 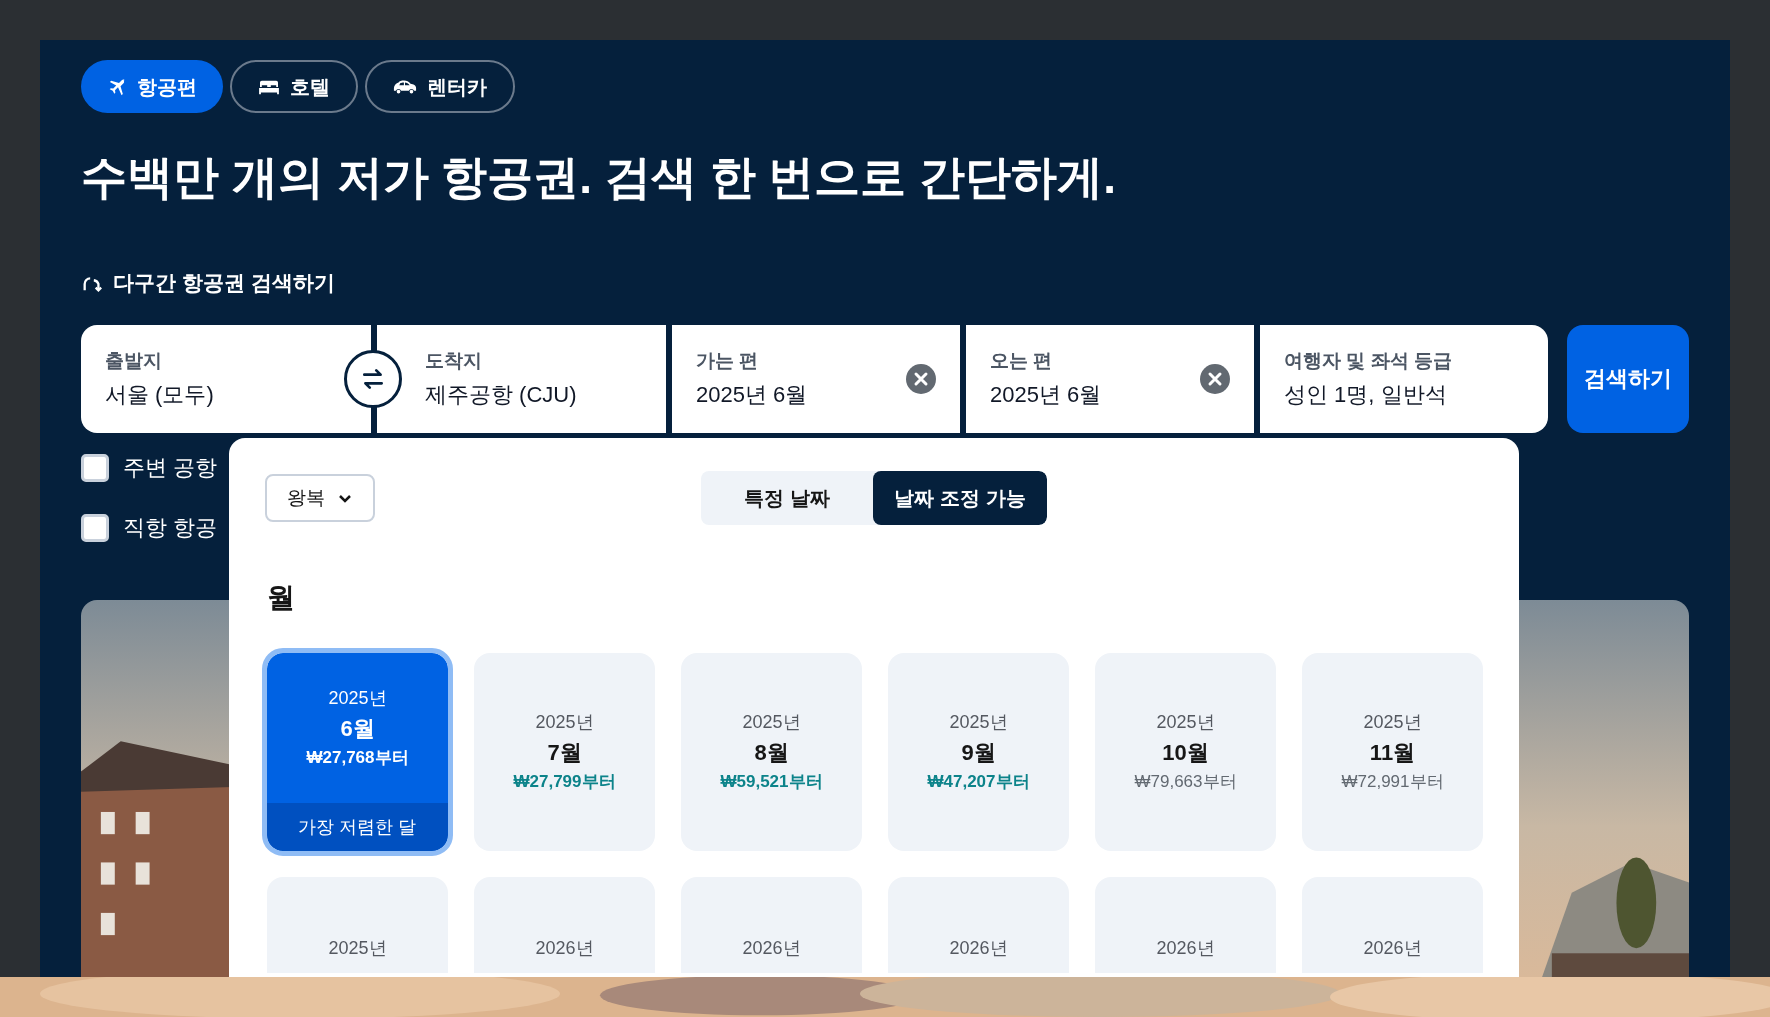 I want to click on category-tab: 항공편, so click(x=152, y=86).